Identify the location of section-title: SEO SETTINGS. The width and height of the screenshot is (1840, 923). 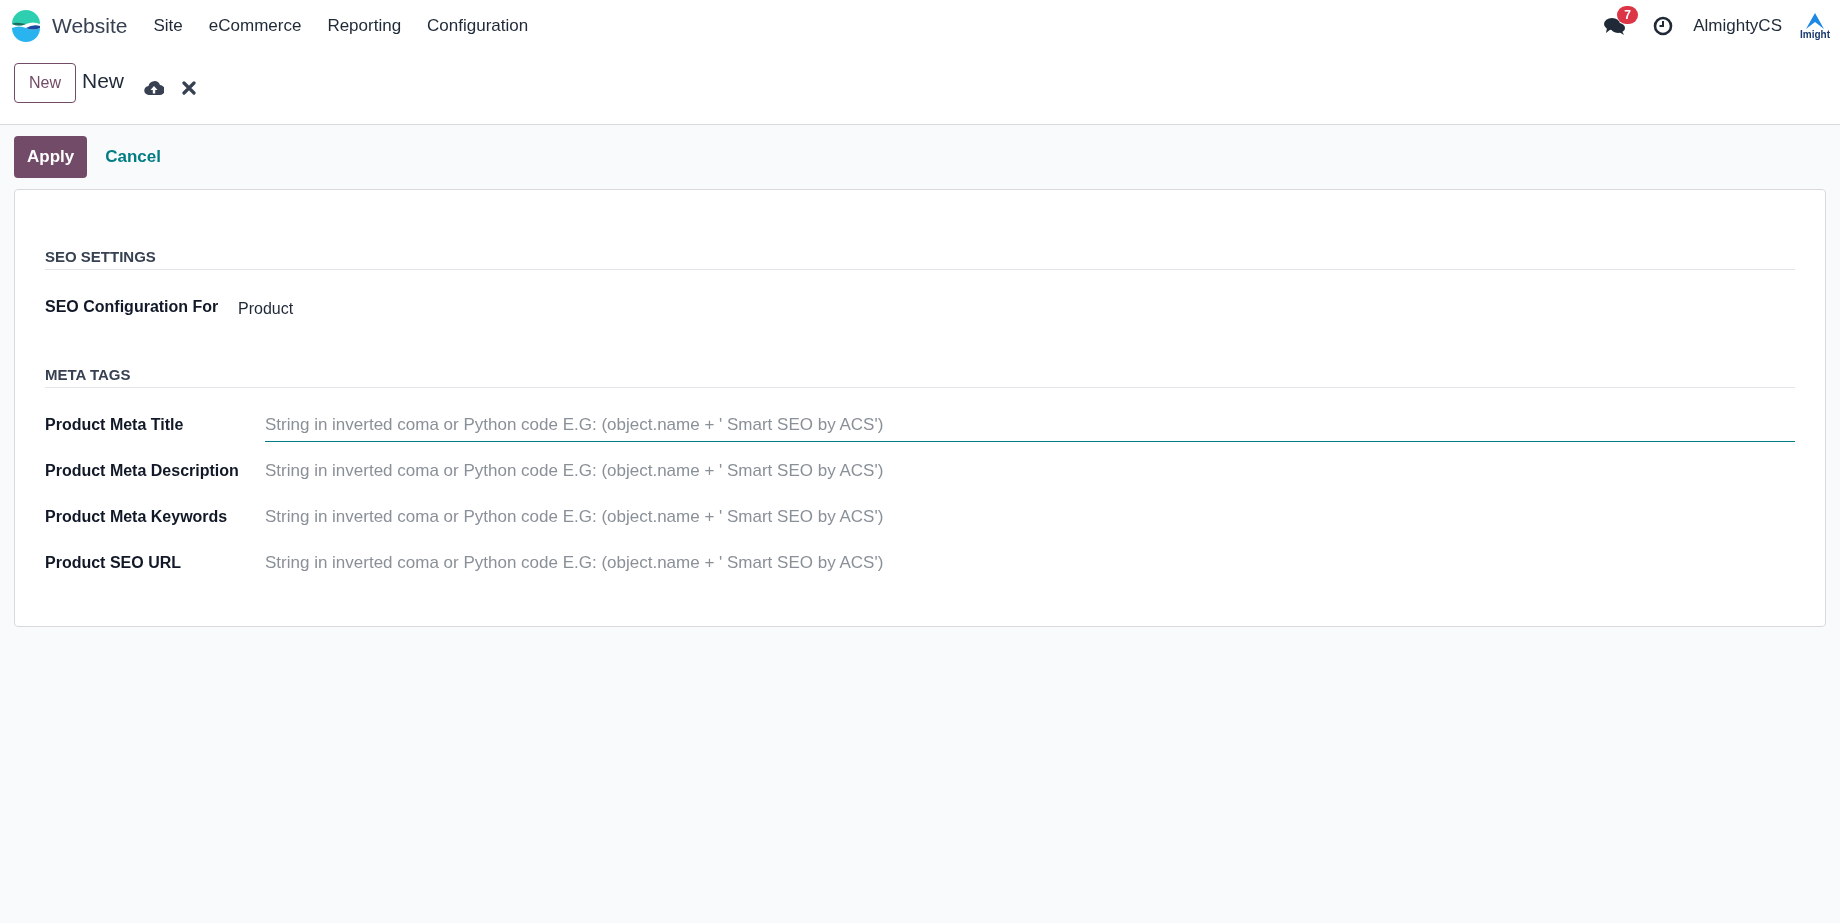
(920, 259).